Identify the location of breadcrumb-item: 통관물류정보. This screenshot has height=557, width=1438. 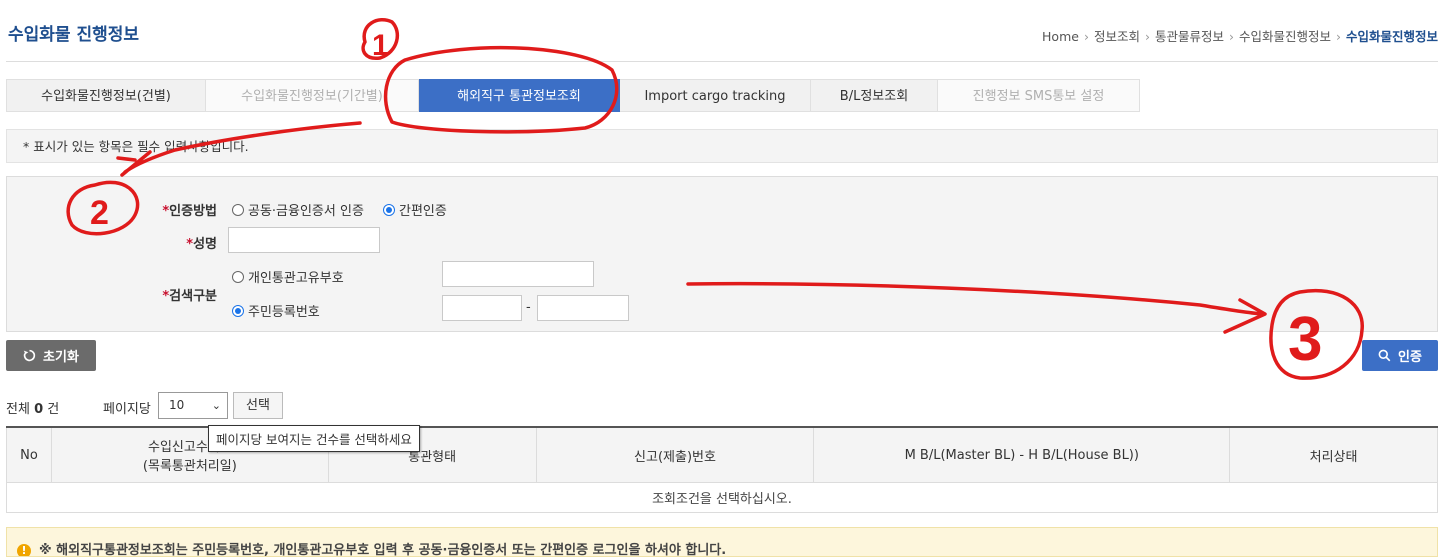
(1189, 36).